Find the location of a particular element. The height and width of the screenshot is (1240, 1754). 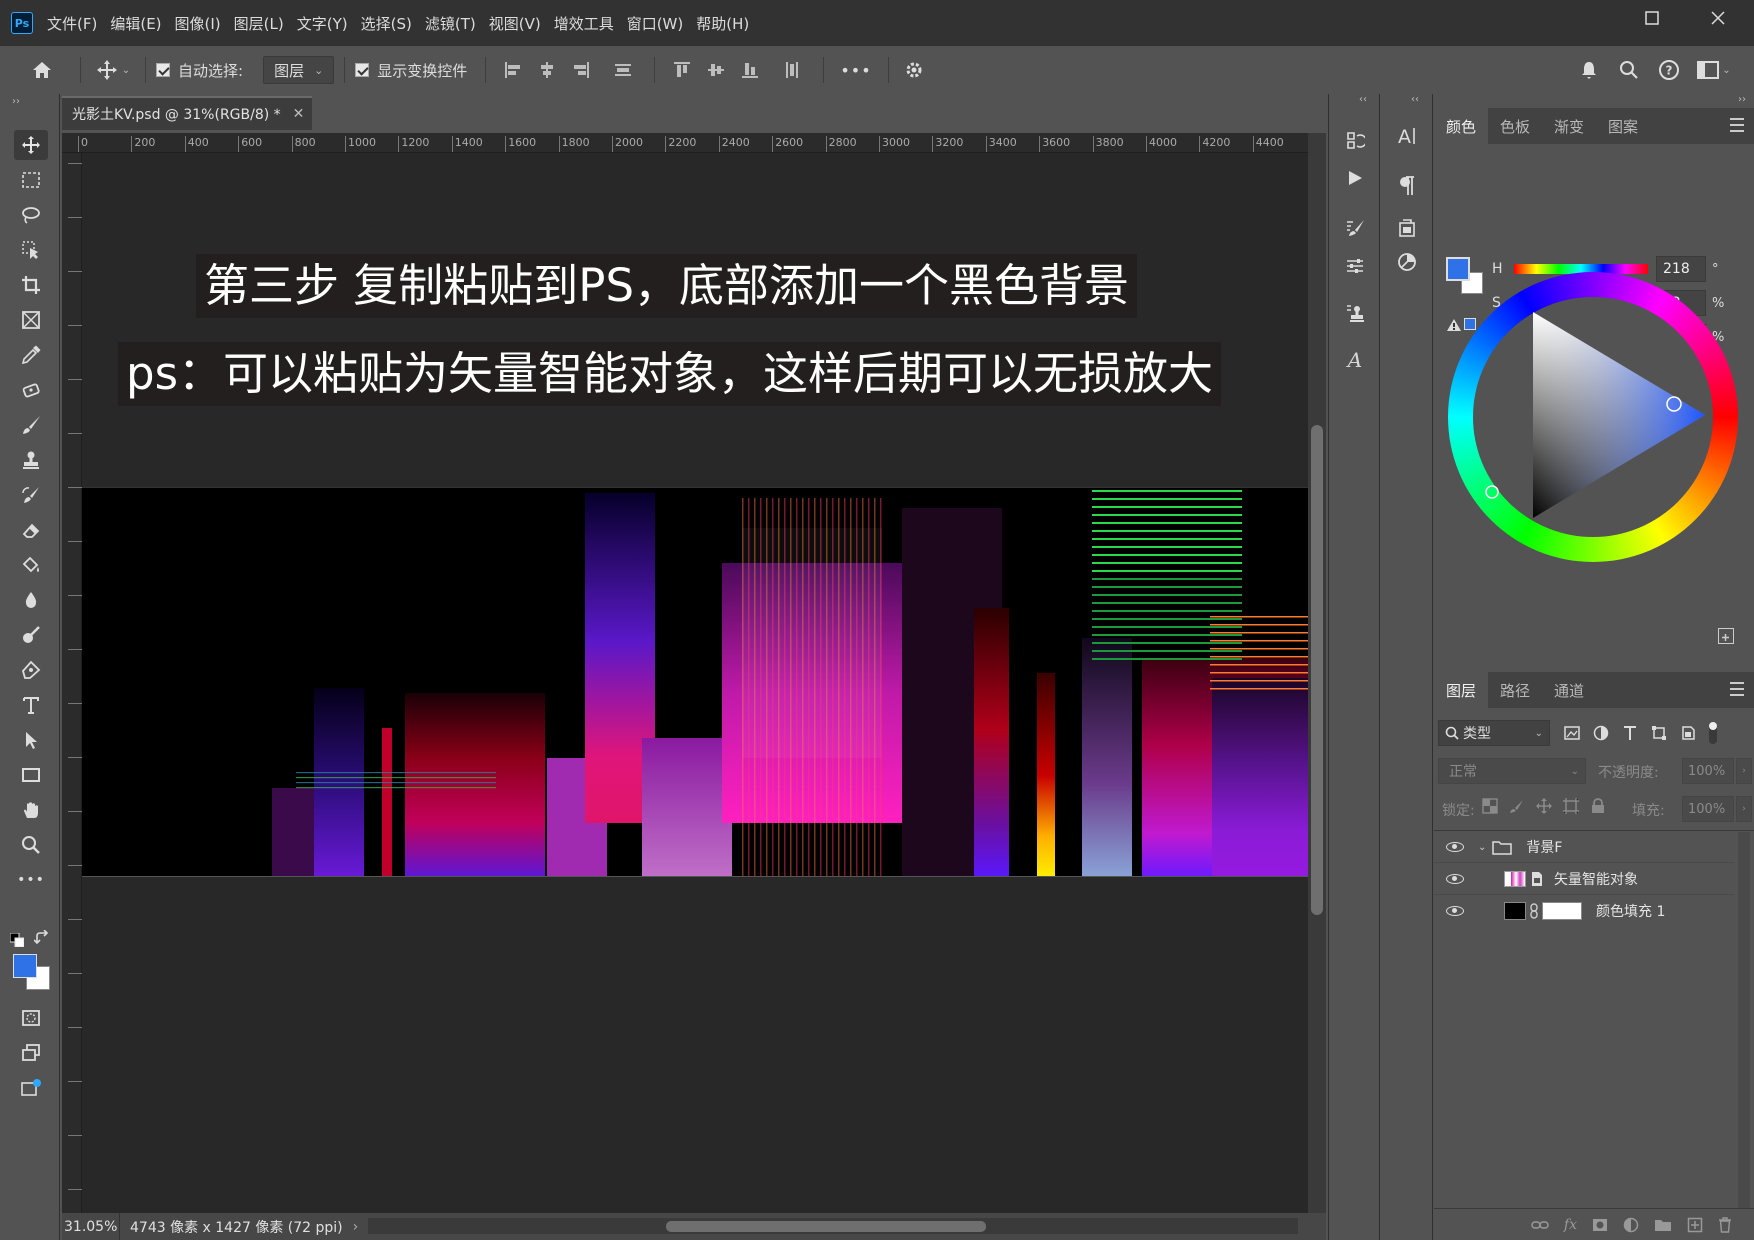

opacity-field: 100% is located at coordinates (1708, 771).